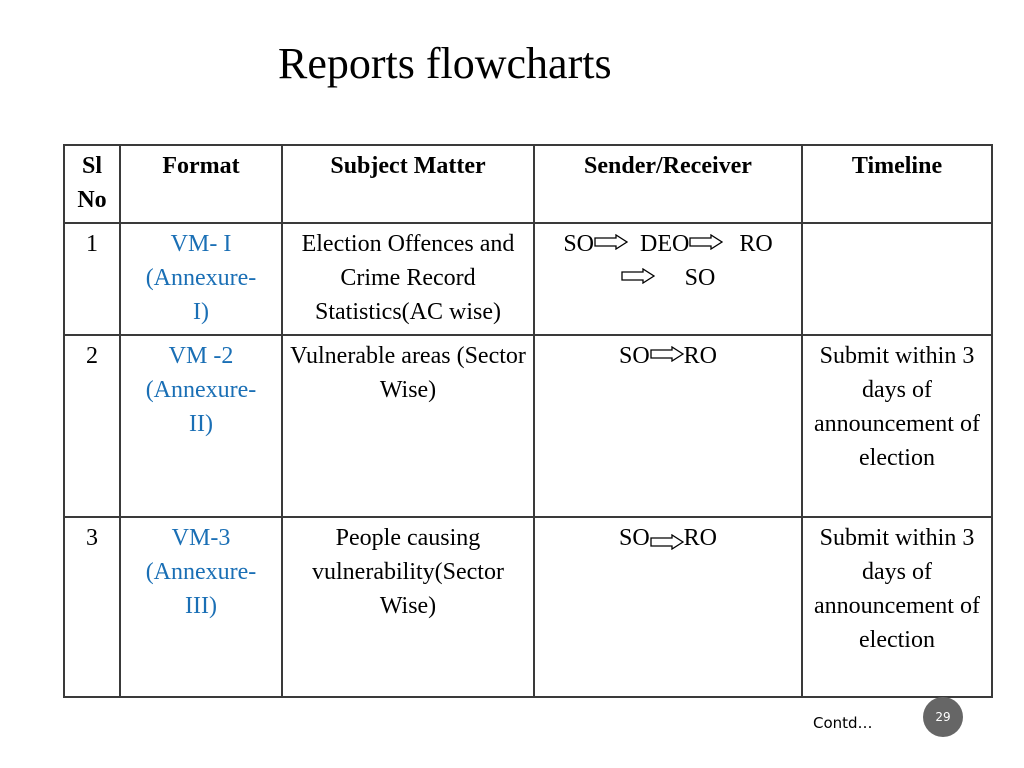 The width and height of the screenshot is (1024, 768). What do you see at coordinates (445, 63) in the screenshot?
I see `slide-title: Reports flowcharts` at bounding box center [445, 63].